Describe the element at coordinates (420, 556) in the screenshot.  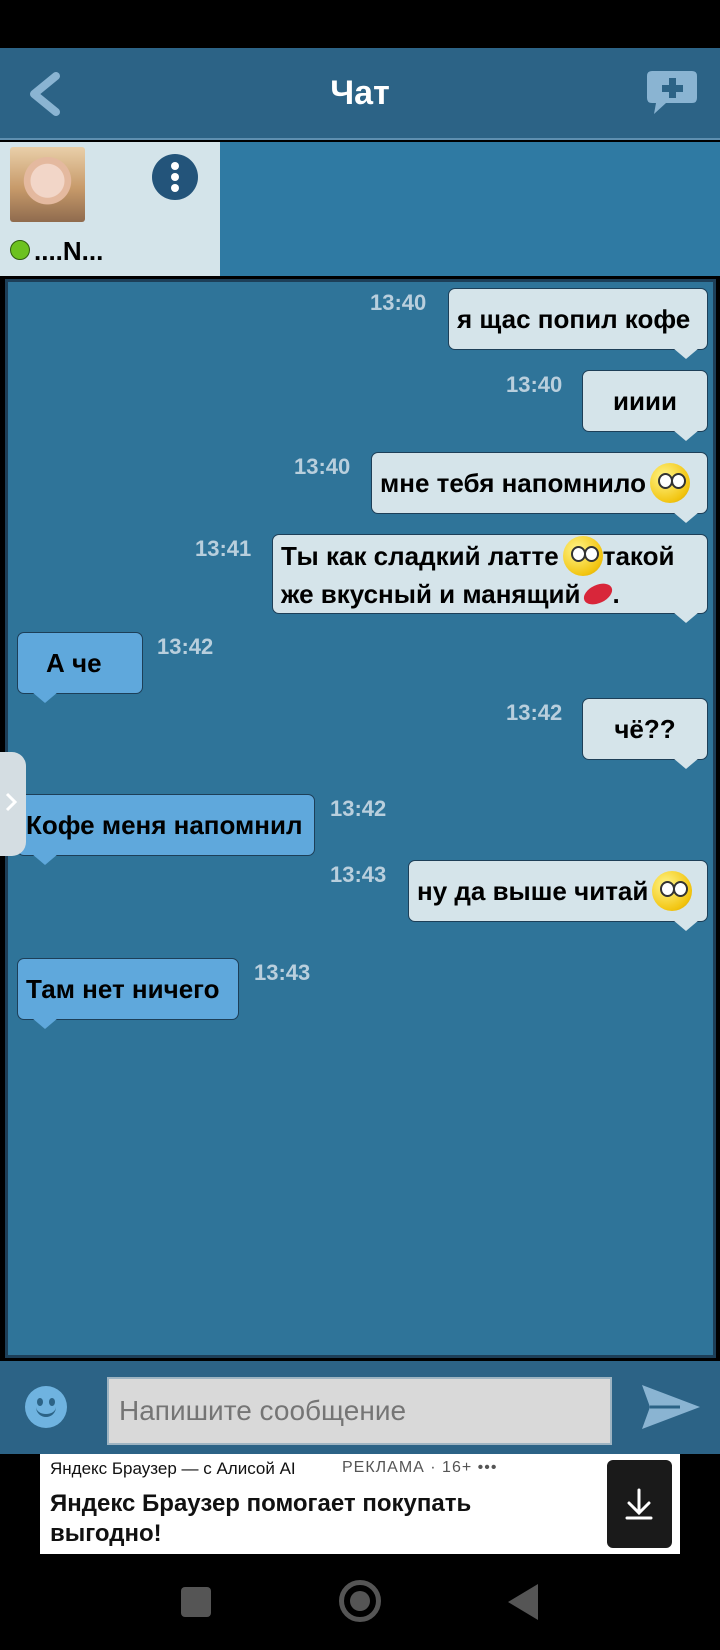
I see `message-text-line: Ты как сладкий латте` at that location.